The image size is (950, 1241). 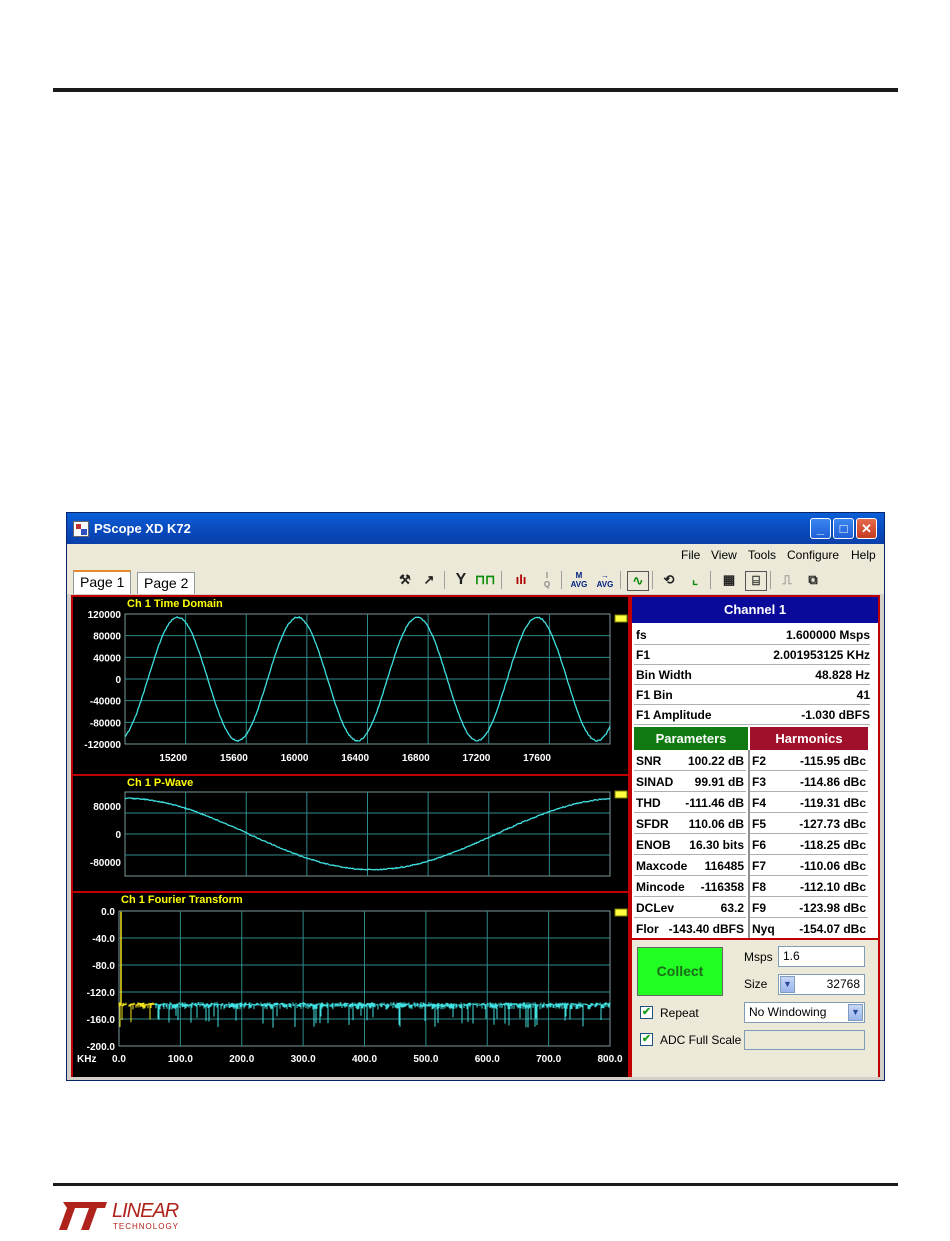 I want to click on info-key: F1, so click(x=643, y=655).